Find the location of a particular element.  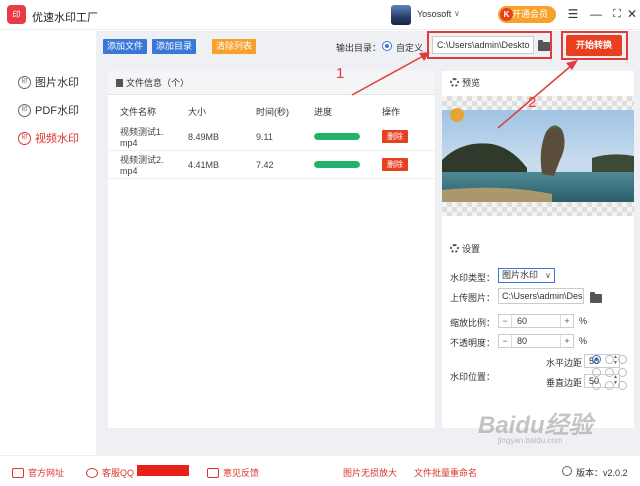

annotation-step-1: 1 is located at coordinates (340, 73).